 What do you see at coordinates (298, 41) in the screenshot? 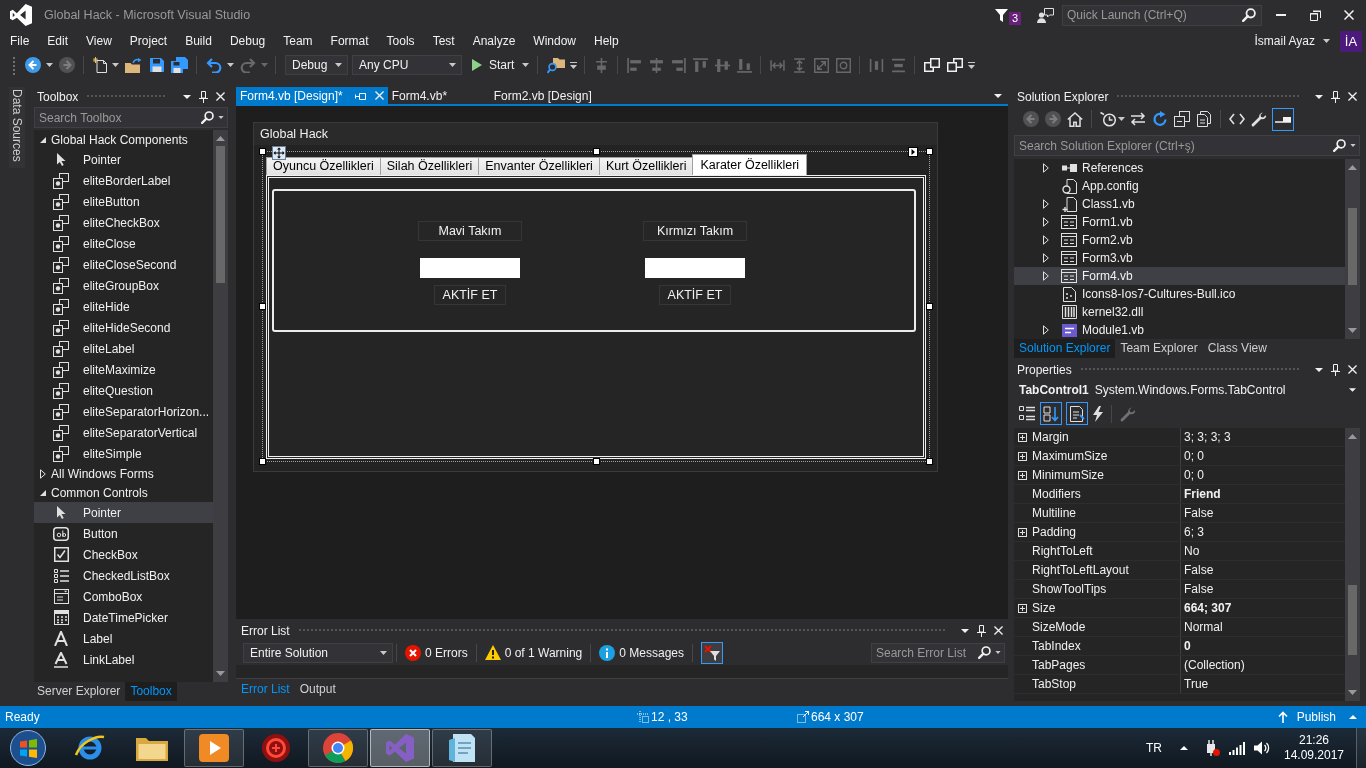
I see `menu-item: Team` at bounding box center [298, 41].